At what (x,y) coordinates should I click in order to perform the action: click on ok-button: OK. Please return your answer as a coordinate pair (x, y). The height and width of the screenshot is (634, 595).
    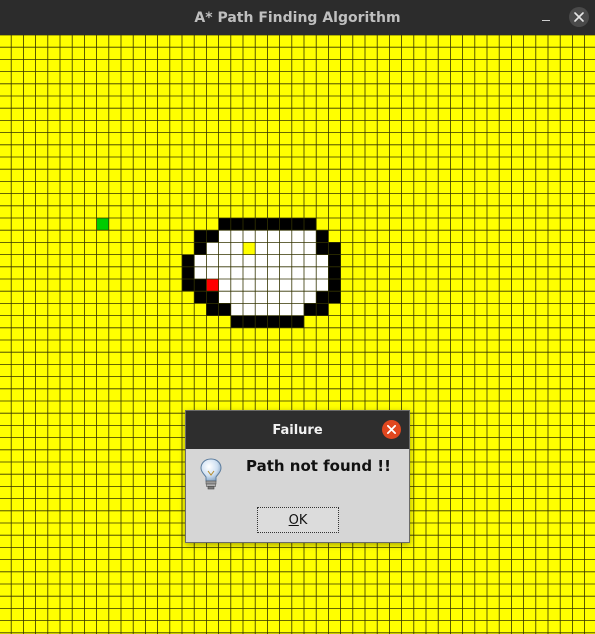
    Looking at the image, I should click on (298, 520).